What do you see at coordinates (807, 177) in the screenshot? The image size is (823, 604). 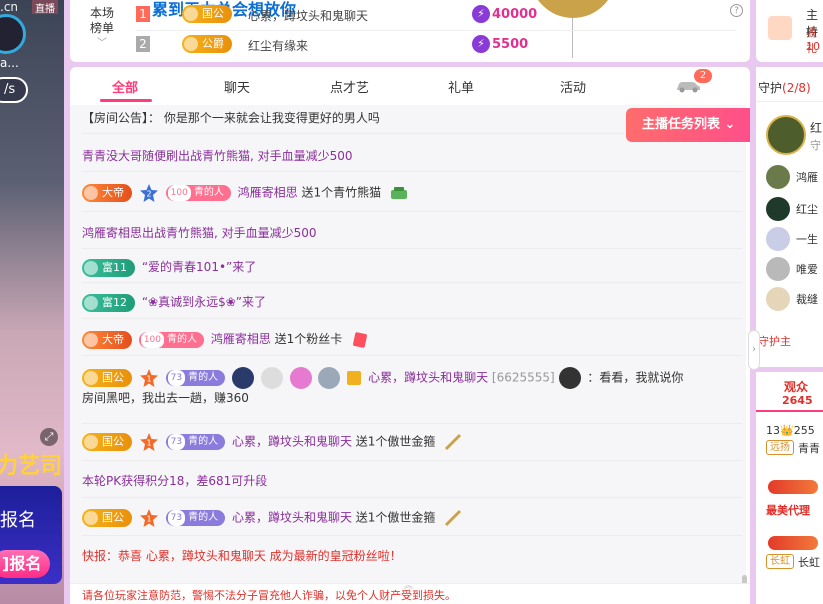 I see `guard-name: 鸿雁` at bounding box center [807, 177].